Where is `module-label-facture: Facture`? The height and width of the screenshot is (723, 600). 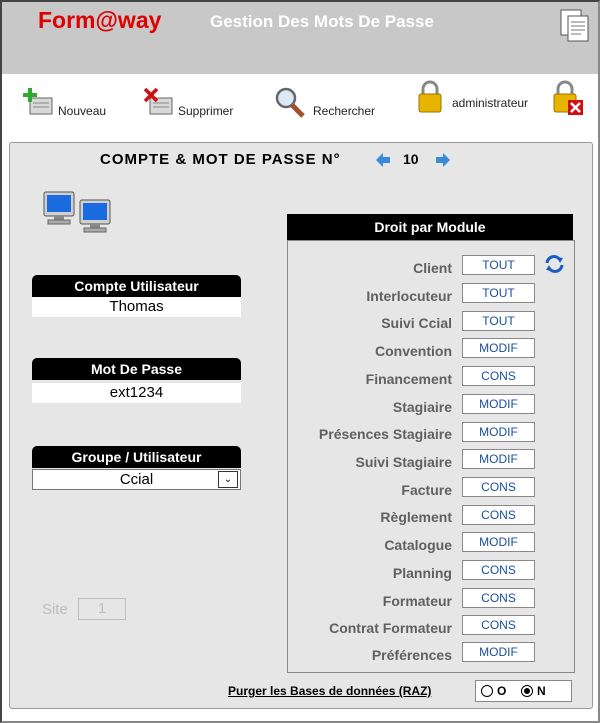
module-label-facture: Facture is located at coordinates (426, 490).